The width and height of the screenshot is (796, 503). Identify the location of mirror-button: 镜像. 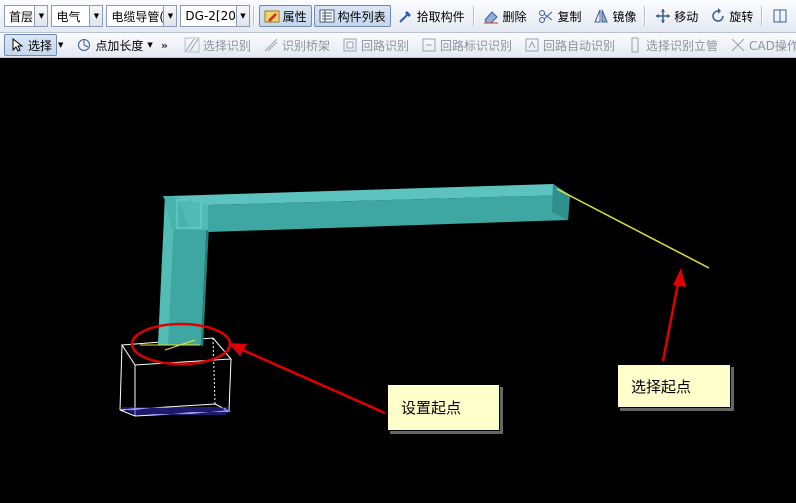
(614, 16).